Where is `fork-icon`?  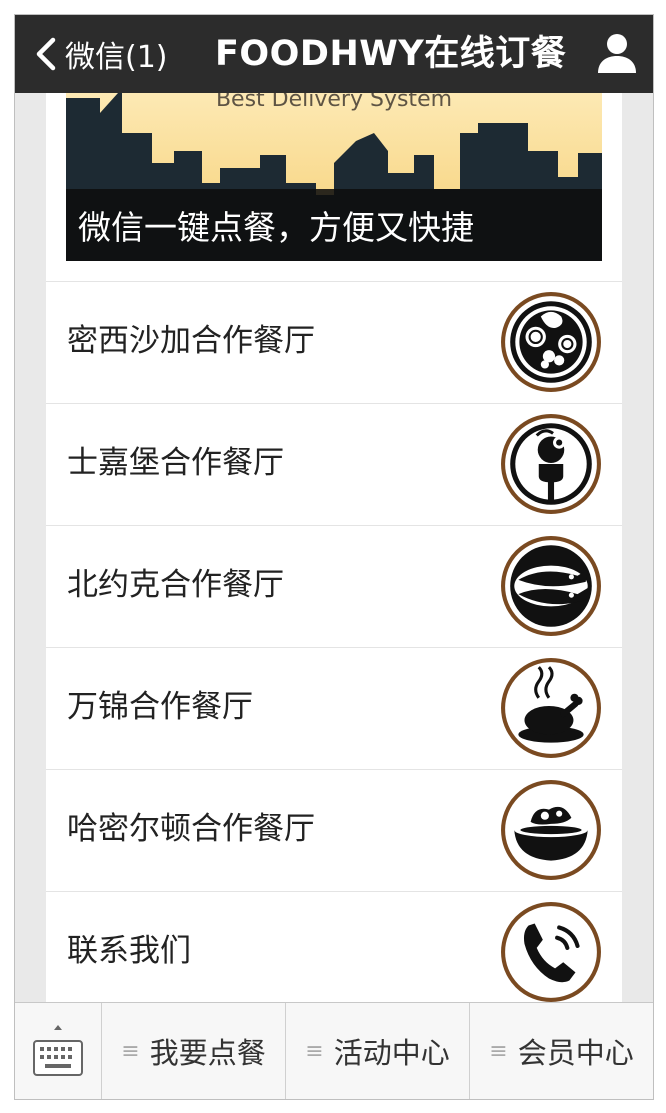 fork-icon is located at coordinates (551, 464).